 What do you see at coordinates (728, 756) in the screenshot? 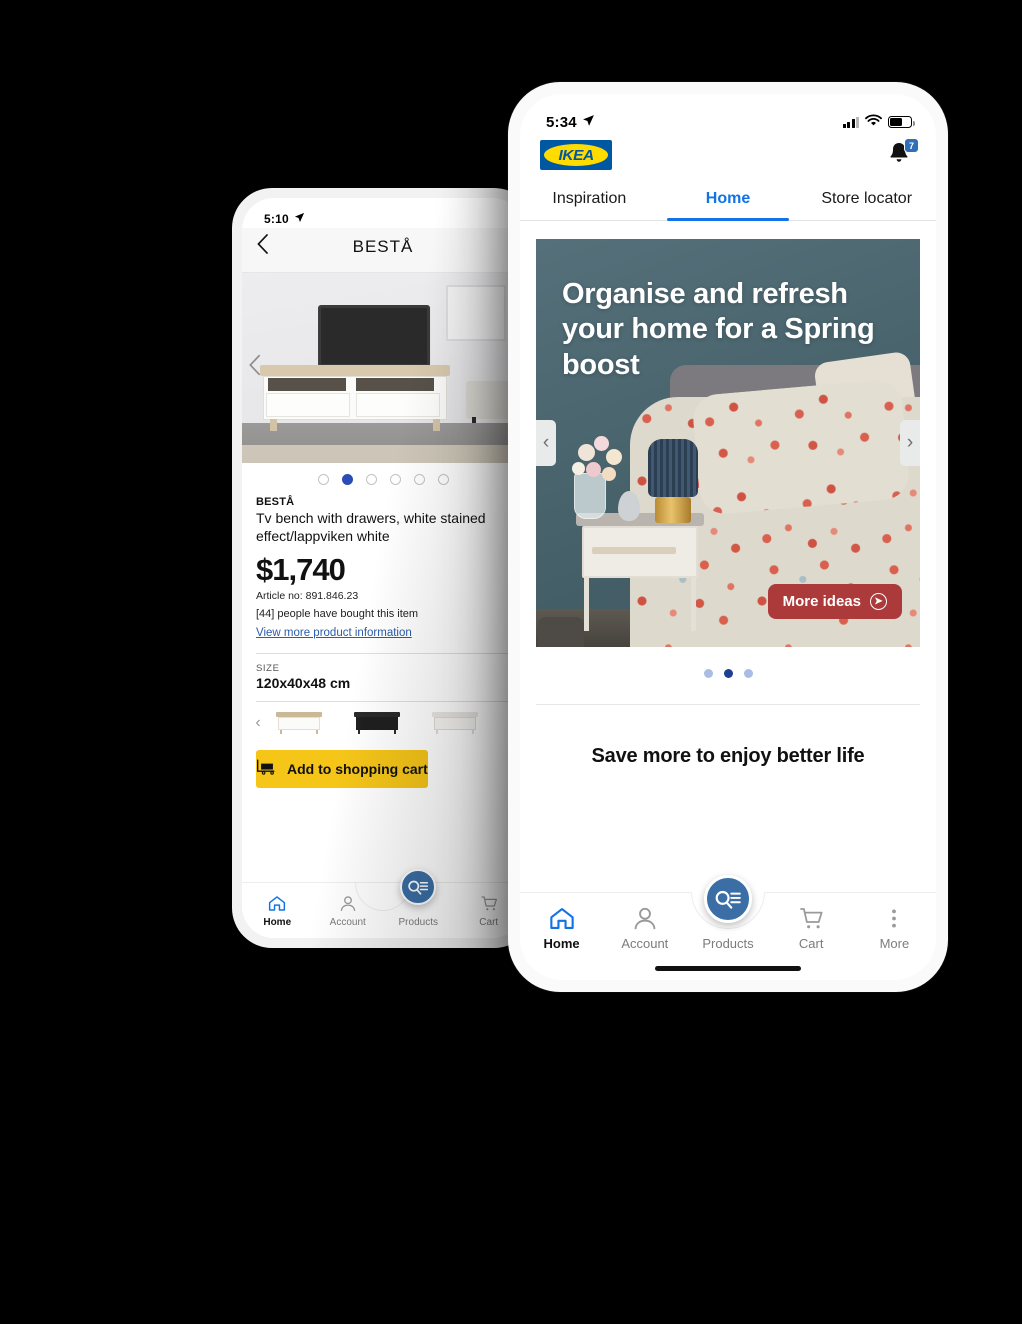
I see `section-title: Save more to enjoy better life` at bounding box center [728, 756].